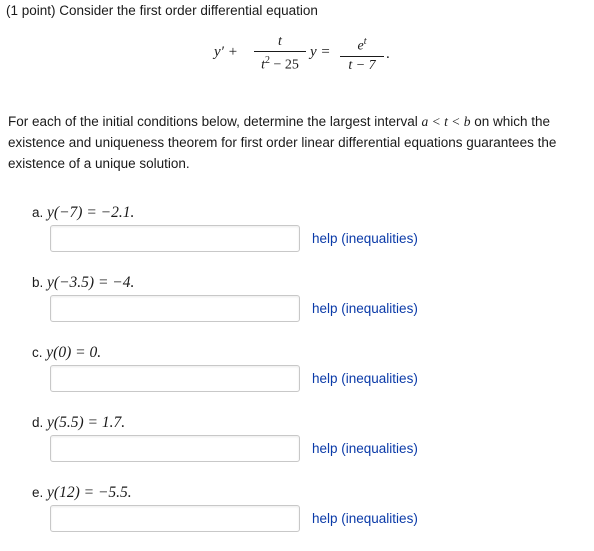  I want to click on equation-fraction-1: t t2 − 25, so click(280, 54).